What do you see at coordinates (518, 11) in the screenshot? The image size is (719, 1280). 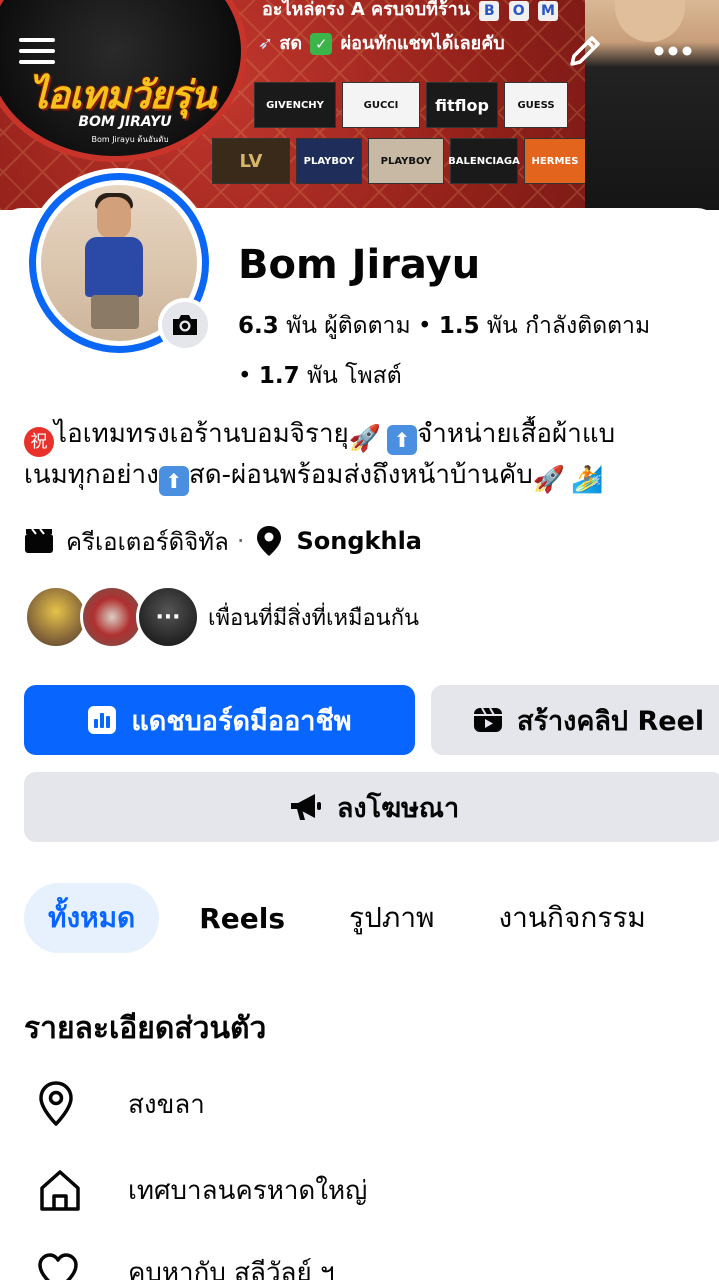 I see `cover-headline-letter: O` at bounding box center [518, 11].